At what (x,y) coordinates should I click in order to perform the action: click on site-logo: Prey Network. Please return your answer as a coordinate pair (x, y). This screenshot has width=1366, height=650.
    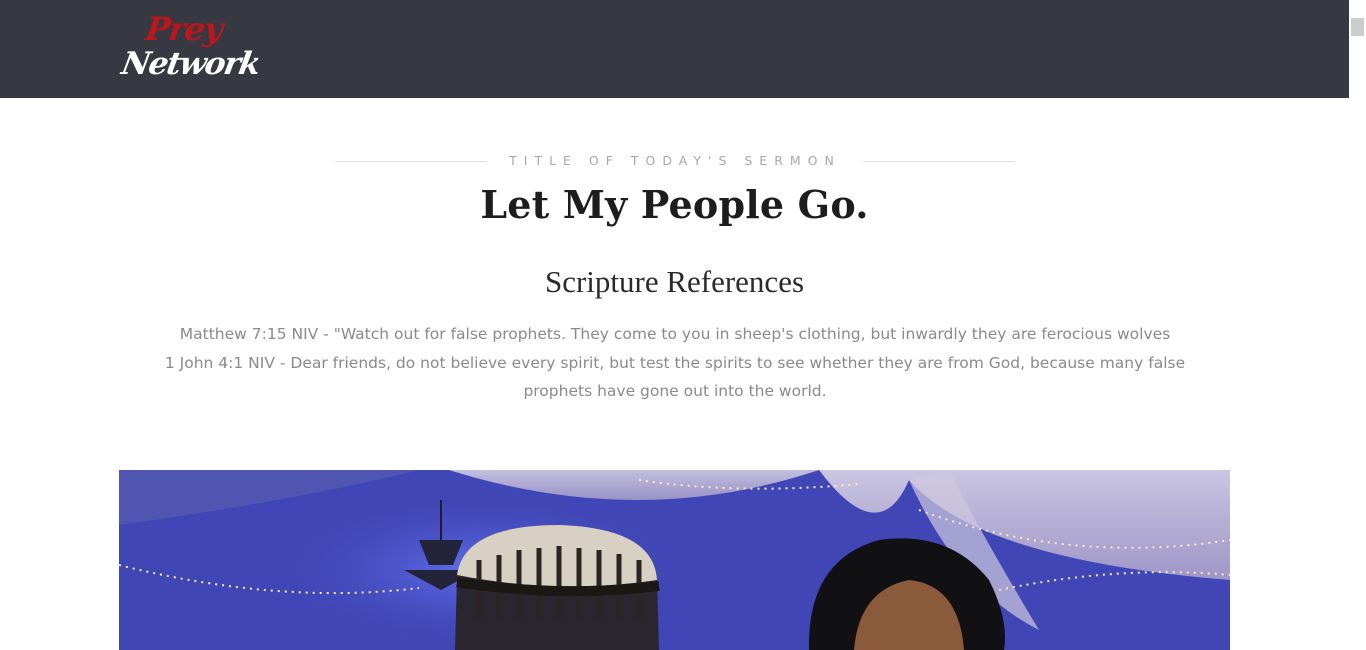
    Looking at the image, I should click on (190, 48).